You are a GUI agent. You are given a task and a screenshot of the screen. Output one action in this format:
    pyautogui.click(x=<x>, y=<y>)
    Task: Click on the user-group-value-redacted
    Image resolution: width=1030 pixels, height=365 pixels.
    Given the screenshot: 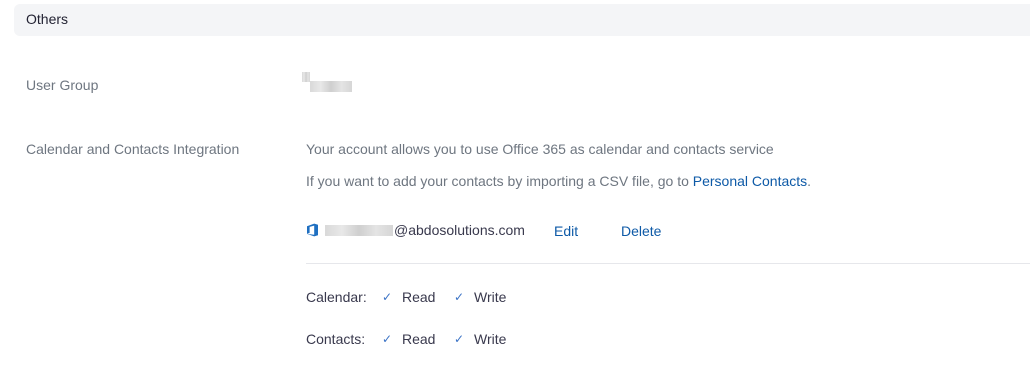 What is the action you would take?
    pyautogui.click(x=331, y=86)
    